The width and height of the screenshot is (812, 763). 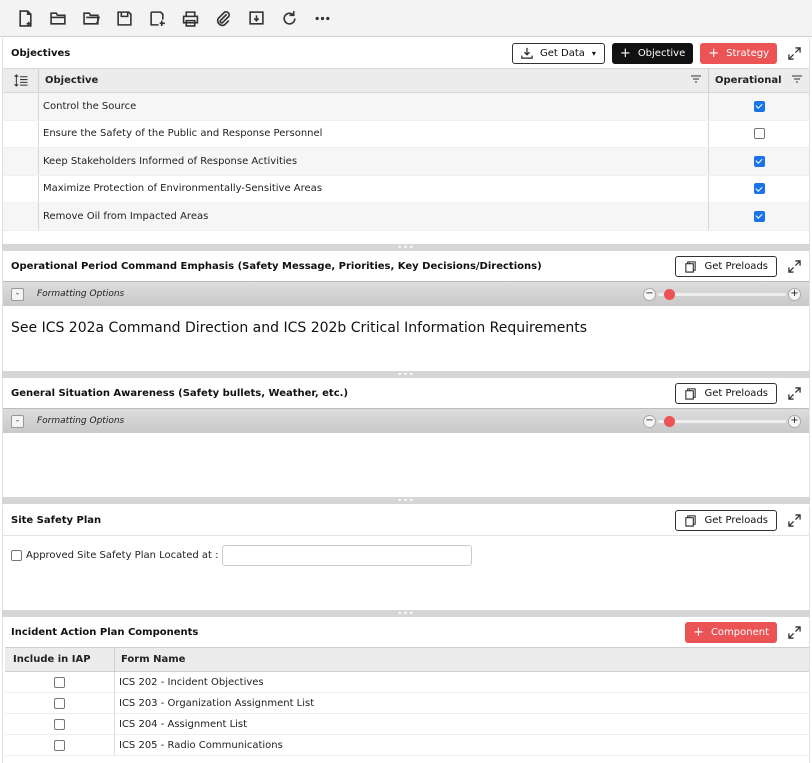 I want to click on open-folder-alt-icon, so click(x=91, y=18).